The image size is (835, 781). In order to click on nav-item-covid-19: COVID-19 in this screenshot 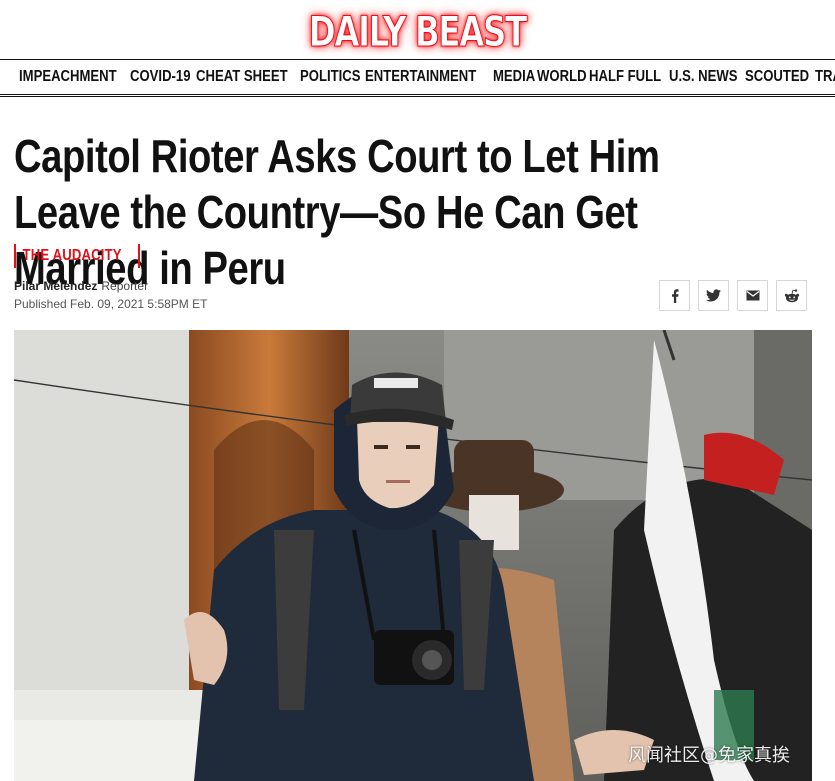, I will do `click(160, 77)`.